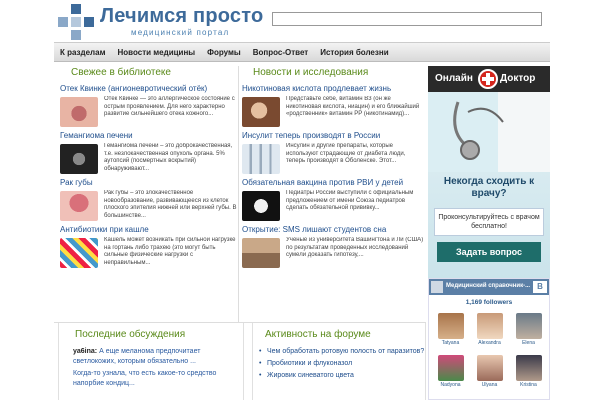  What do you see at coordinates (104, 229) in the screenshot?
I see `article-title: Антибиотики при кашле` at bounding box center [104, 229].